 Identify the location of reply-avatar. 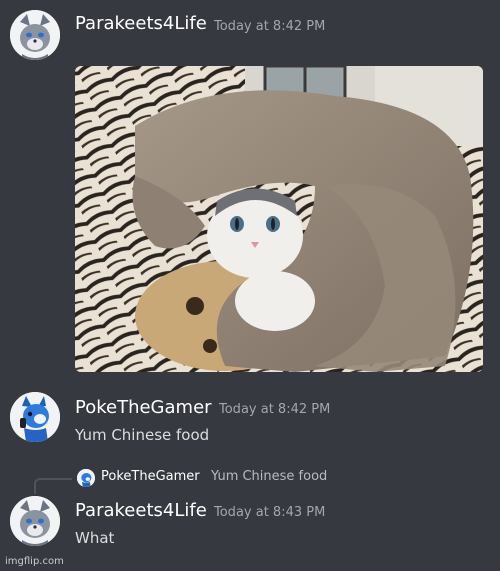
(86, 478).